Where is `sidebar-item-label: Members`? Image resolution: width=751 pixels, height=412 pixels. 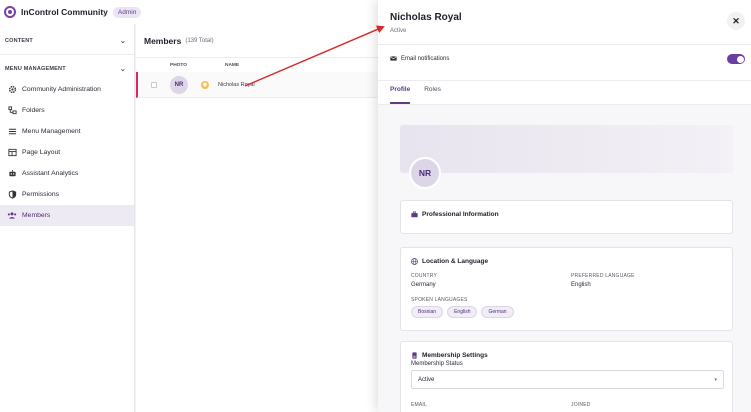
sidebar-item-label: Members is located at coordinates (36, 215).